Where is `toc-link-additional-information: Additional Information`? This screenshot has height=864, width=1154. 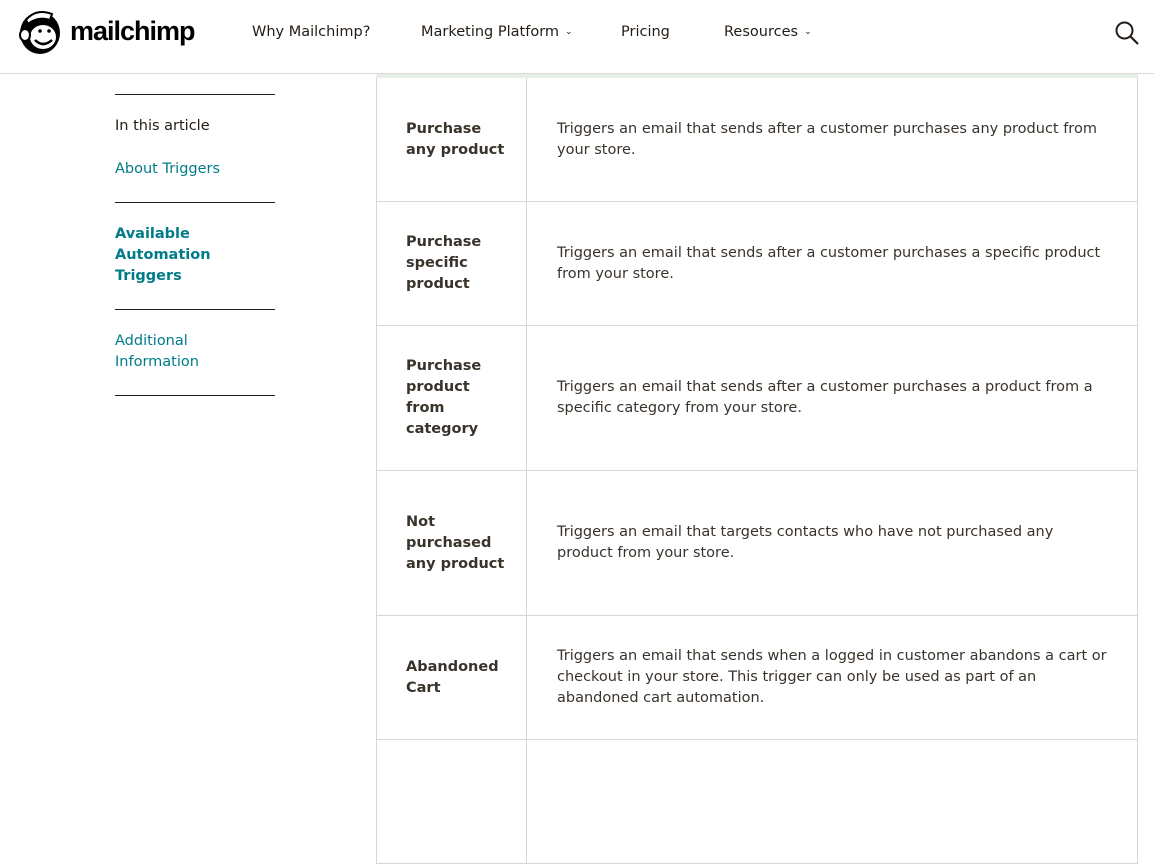 toc-link-additional-information: Additional Information is located at coordinates (165, 352).